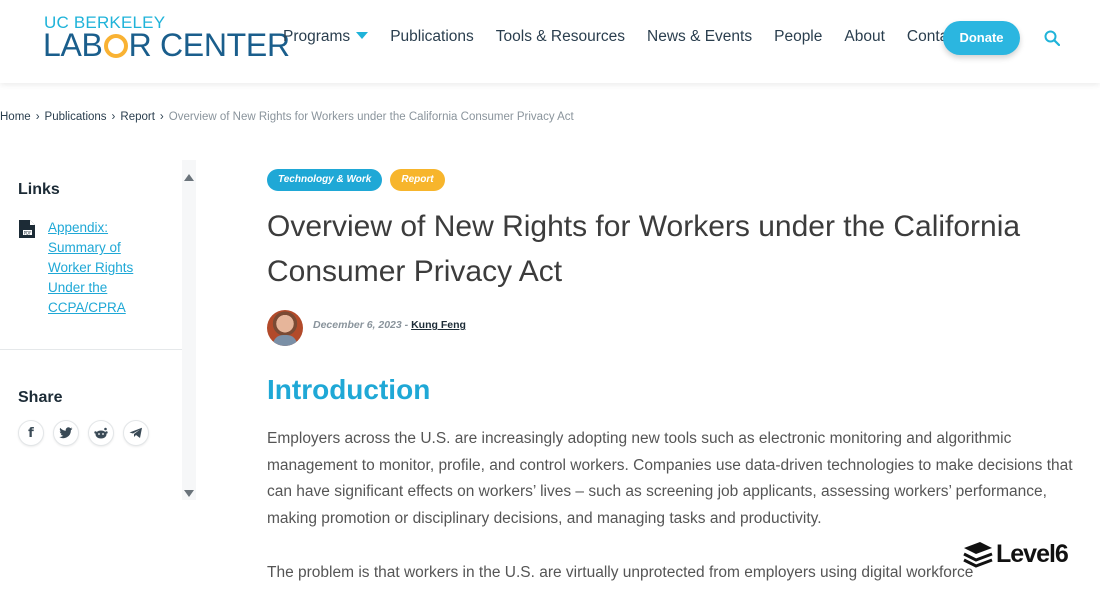 The height and width of the screenshot is (589, 1100). I want to click on share-heading: Share, so click(40, 397).